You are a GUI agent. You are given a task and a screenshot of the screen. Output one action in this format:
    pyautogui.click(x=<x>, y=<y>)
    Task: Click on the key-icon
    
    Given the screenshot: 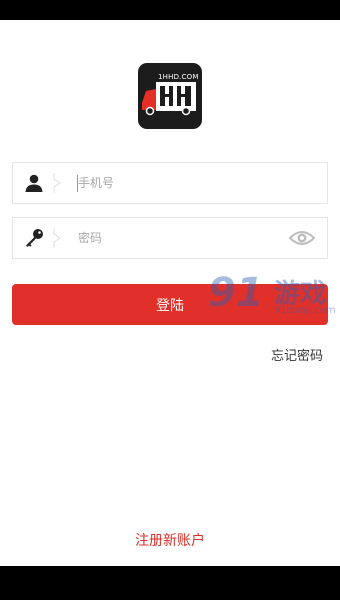 What is the action you would take?
    pyautogui.click(x=34, y=238)
    